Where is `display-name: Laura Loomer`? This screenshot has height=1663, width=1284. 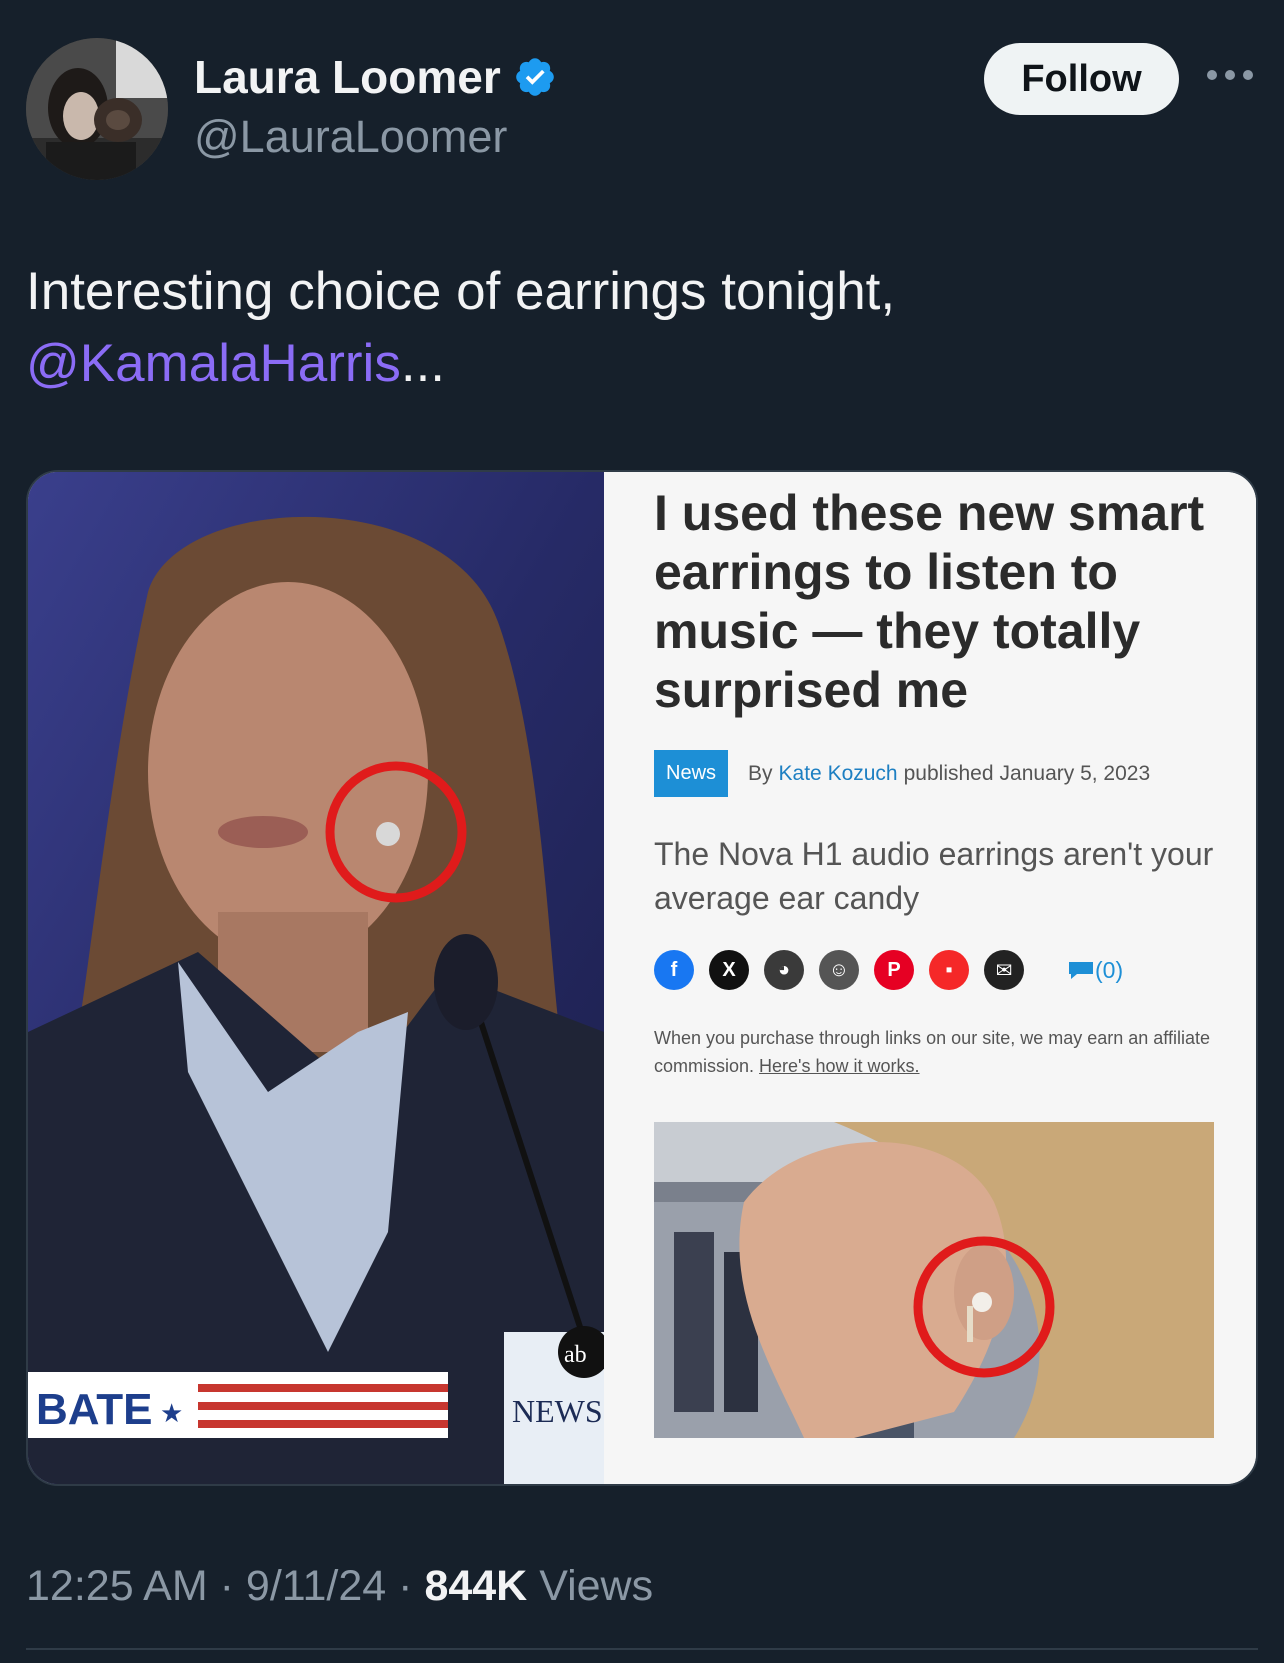
display-name: Laura Loomer is located at coordinates (375, 77).